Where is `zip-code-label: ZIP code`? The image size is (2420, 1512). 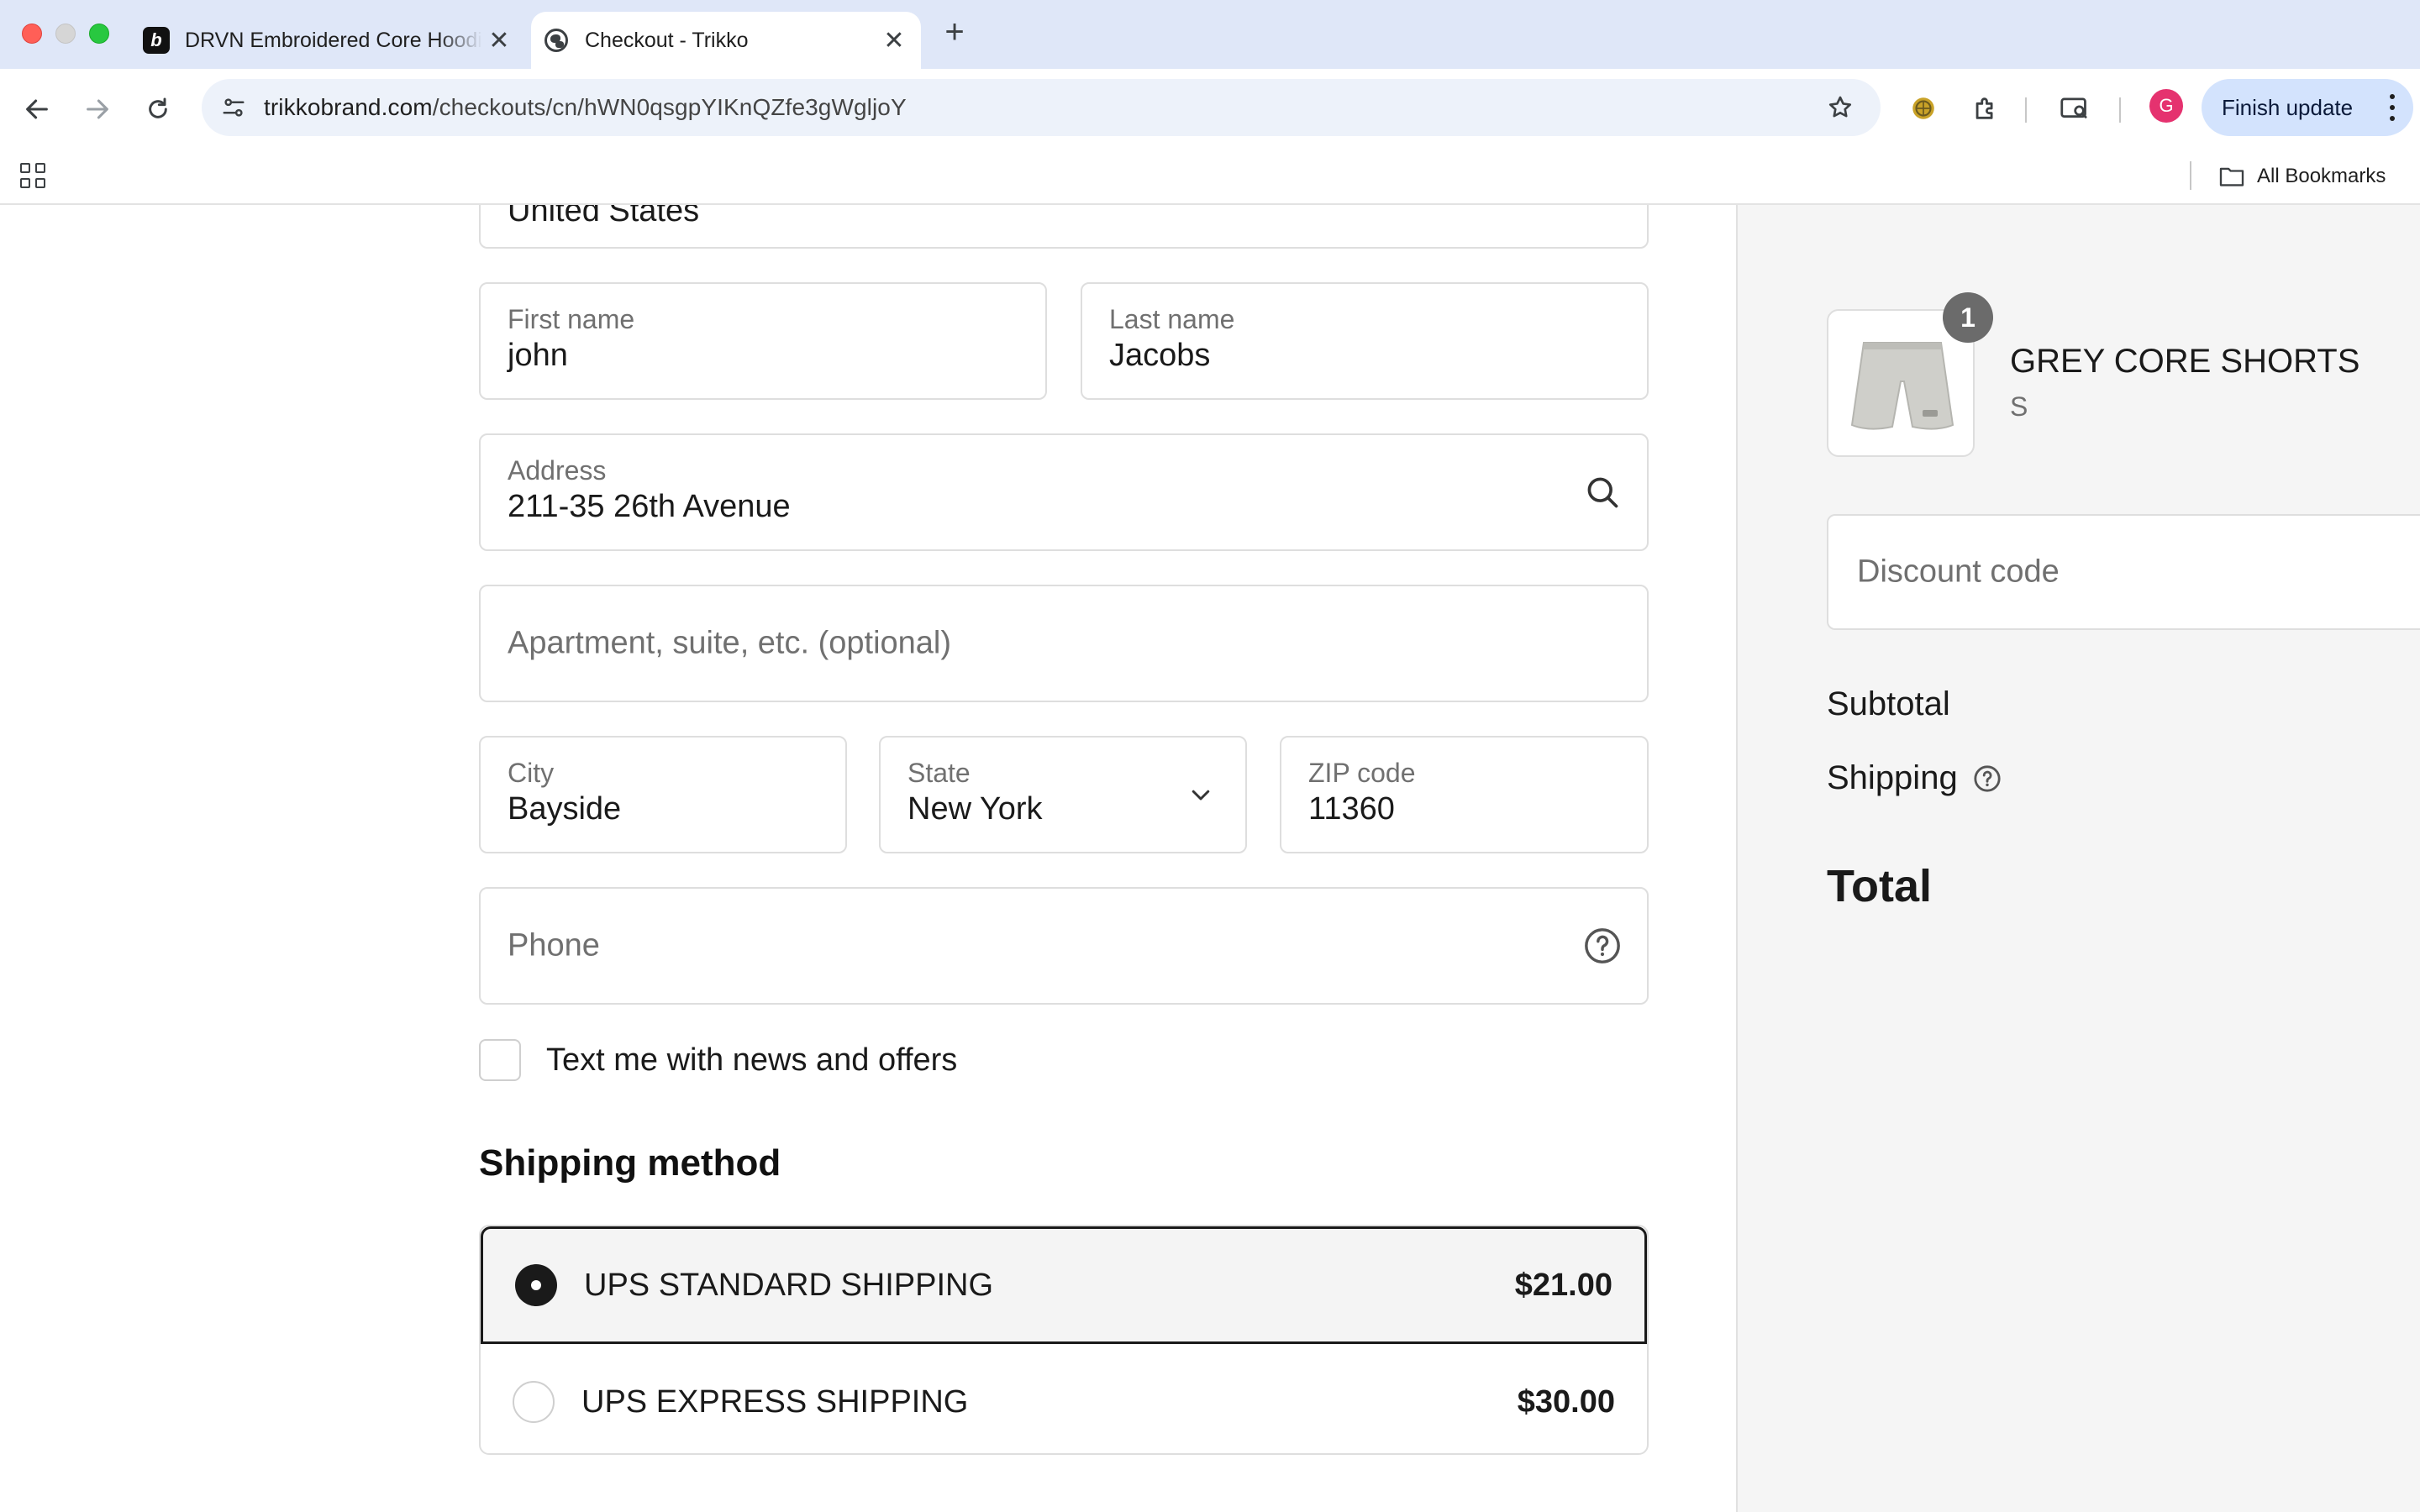 zip-code-label: ZIP code is located at coordinates (1362, 773).